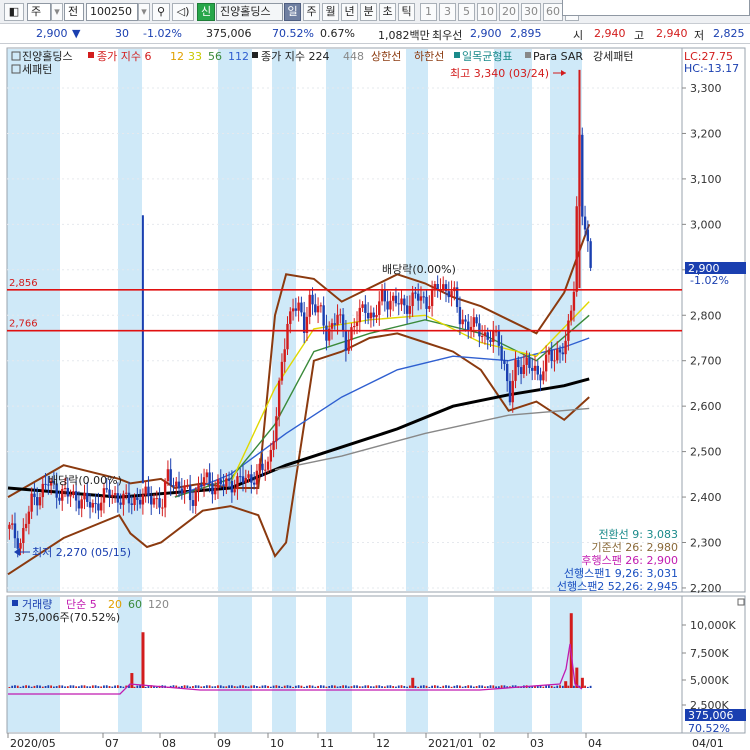 This screenshot has height=750, width=750. Describe the element at coordinates (428, 12) in the screenshot. I see `interval-button: 1` at that location.